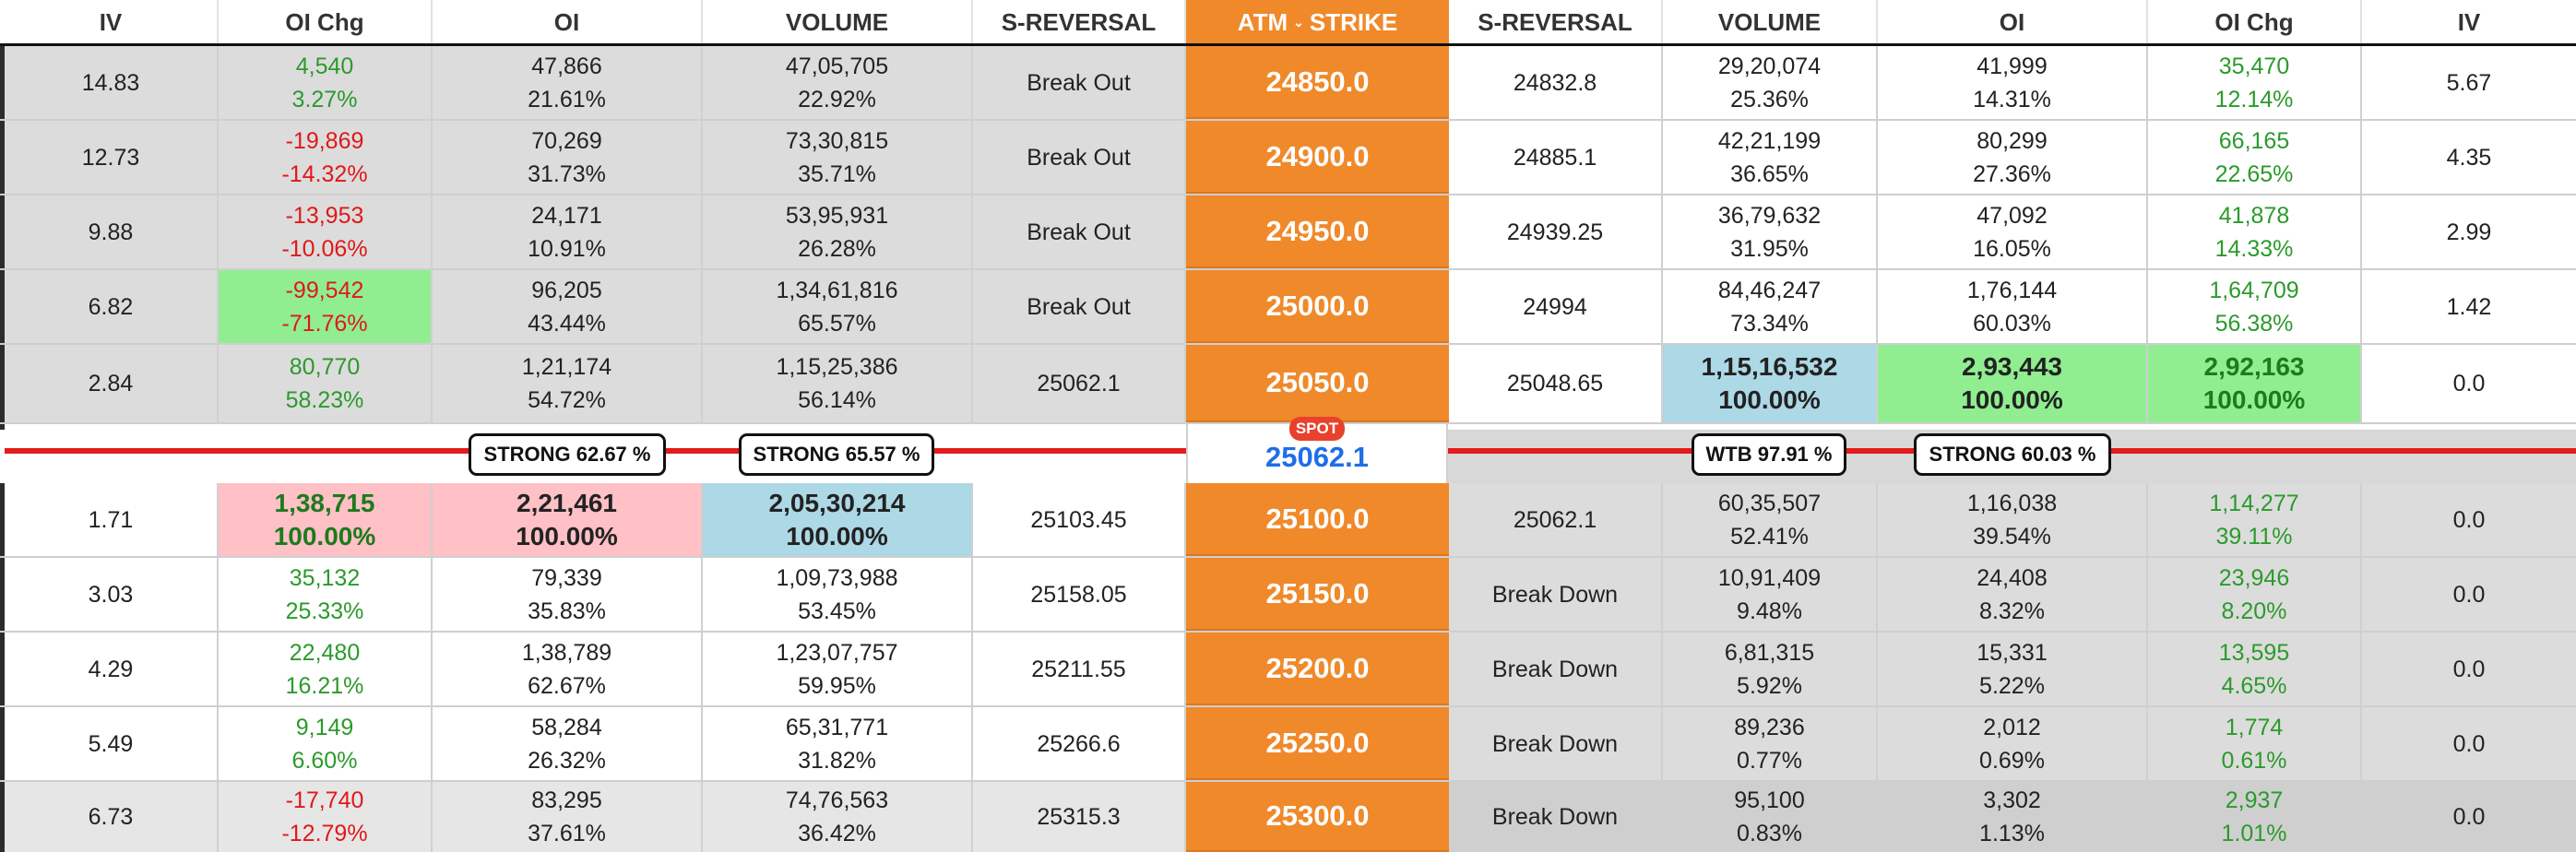 The image size is (2576, 852). What do you see at coordinates (112, 384) in the screenshot?
I see `iv-calls: 2.84` at bounding box center [112, 384].